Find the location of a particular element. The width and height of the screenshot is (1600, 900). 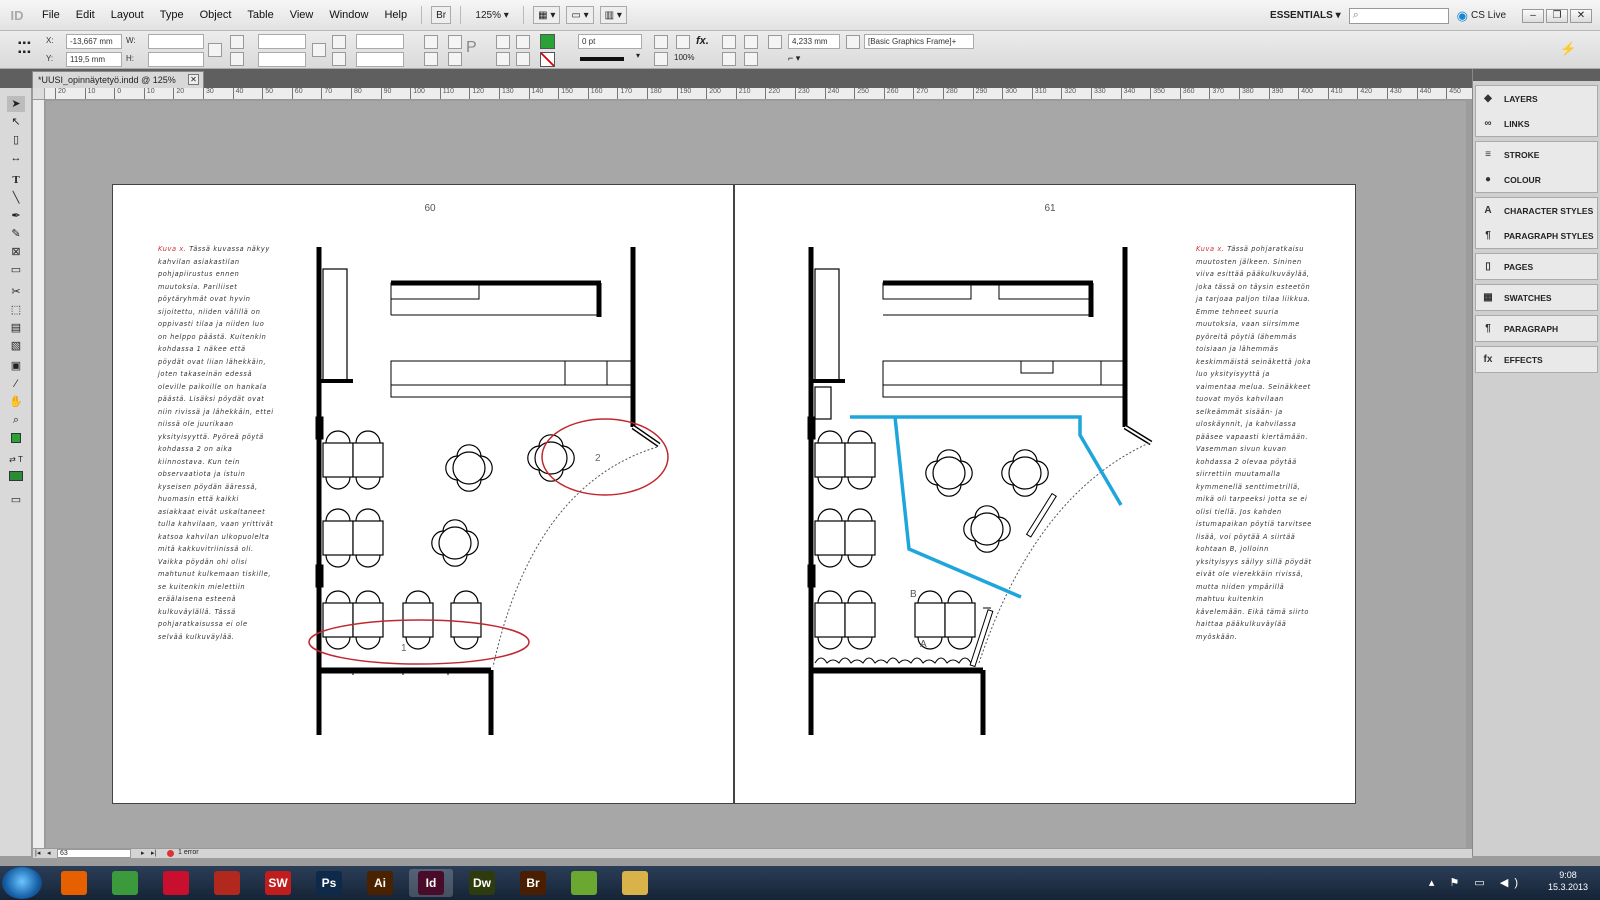

taskbar-bridge: Br is located at coordinates (533, 883).